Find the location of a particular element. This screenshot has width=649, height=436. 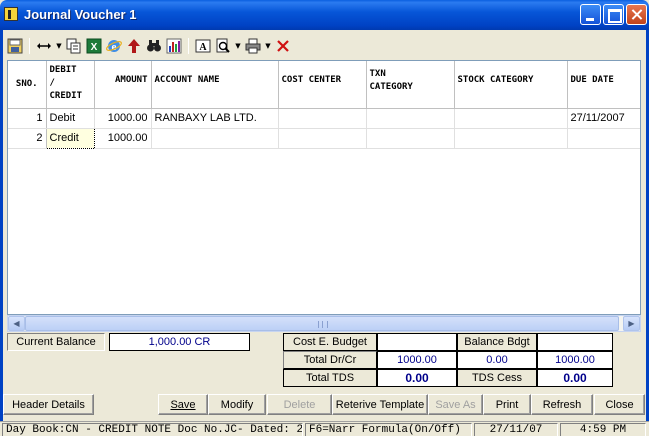

print-button: Print is located at coordinates (507, 404).